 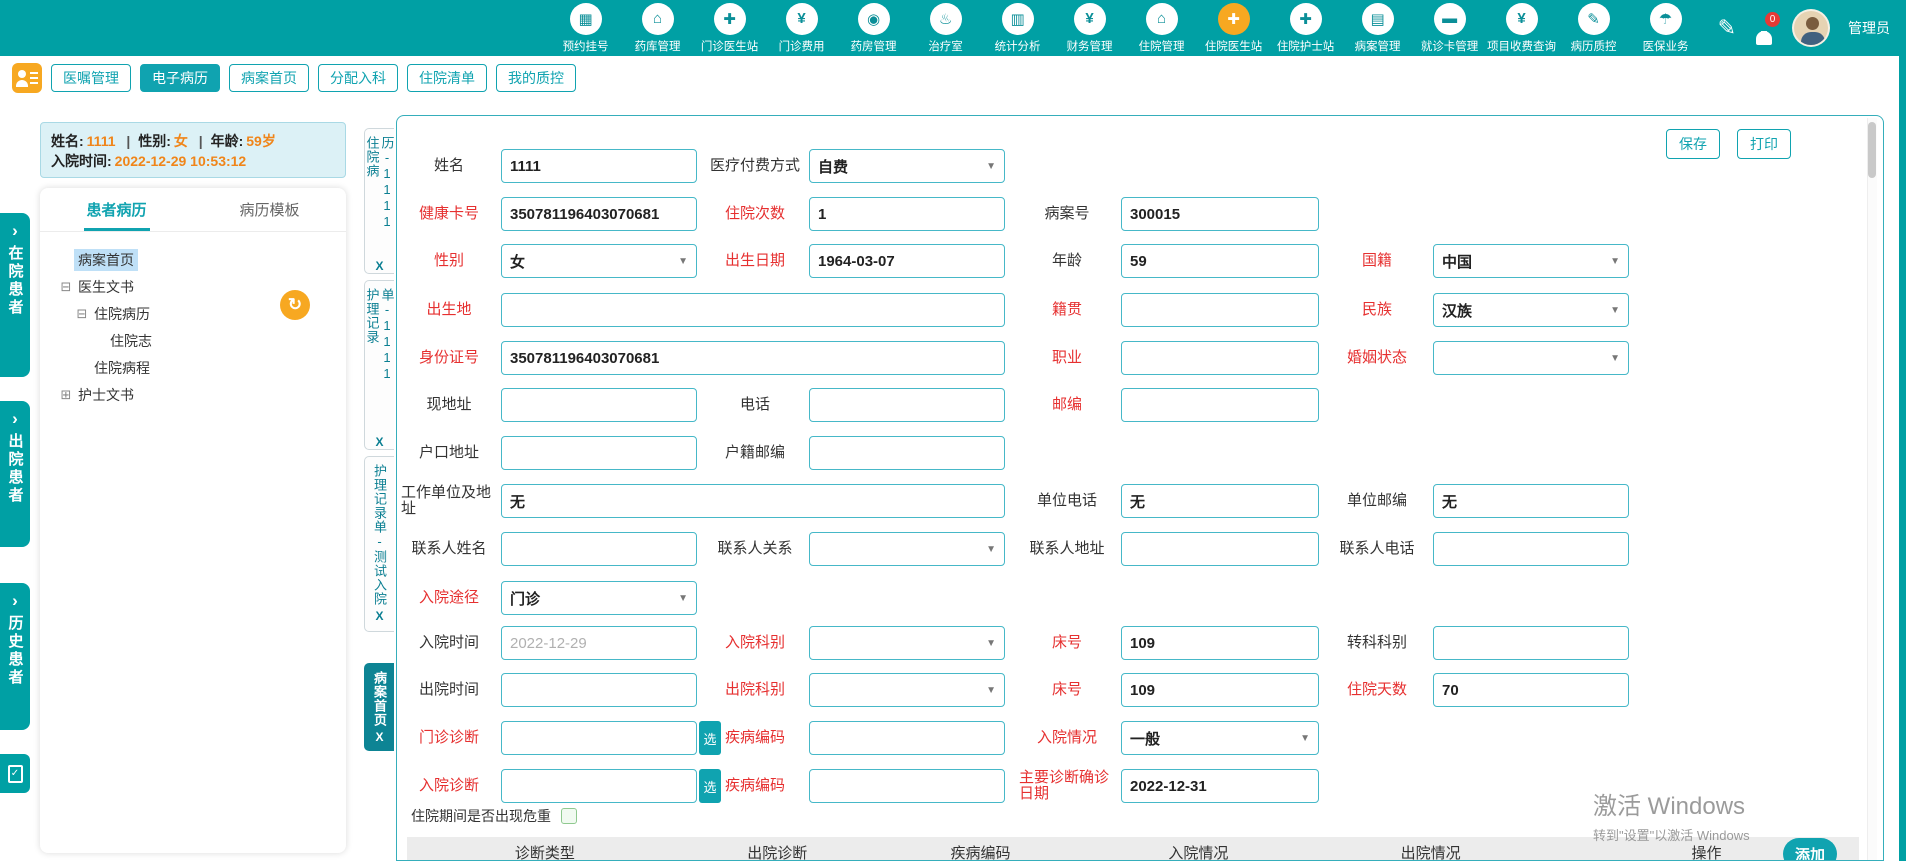 I want to click on refresh-button: ↻, so click(x=295, y=305).